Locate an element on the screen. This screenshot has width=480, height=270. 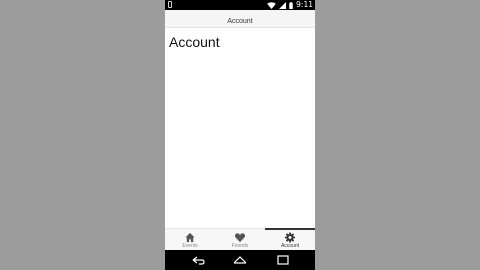
signal-icon is located at coordinates (283, 5).